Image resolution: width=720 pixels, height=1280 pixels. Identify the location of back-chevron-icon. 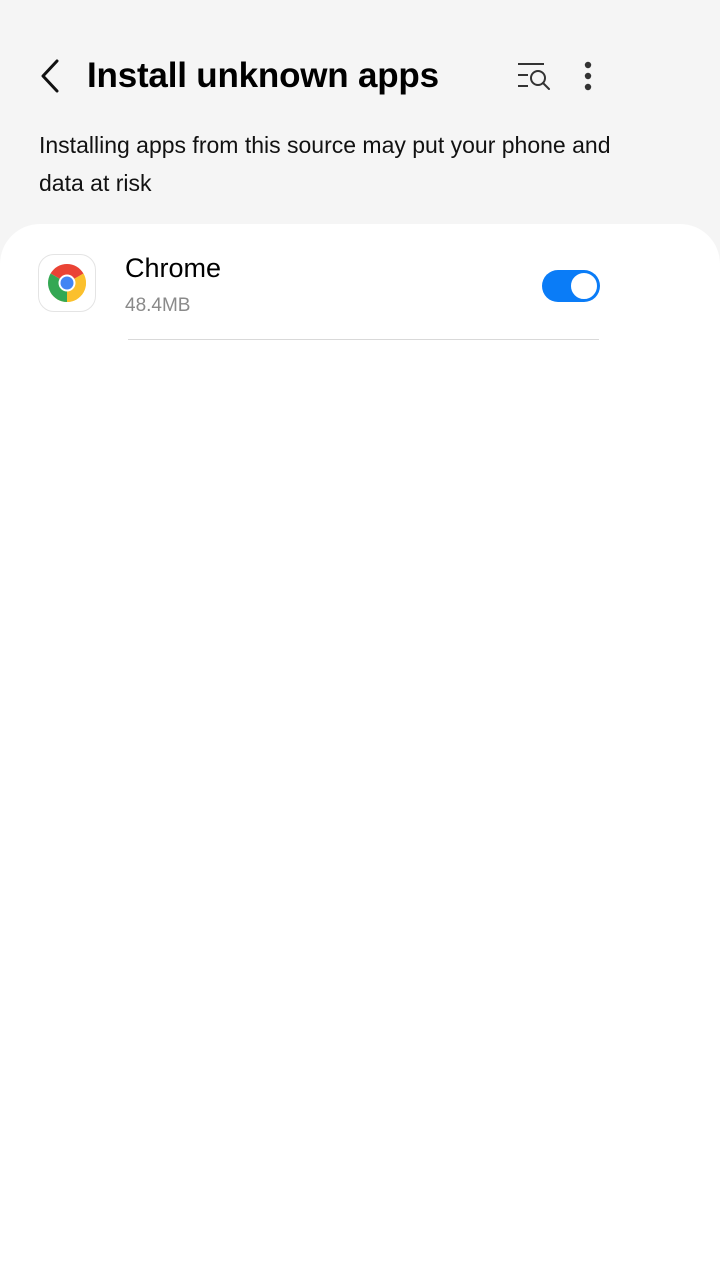
(50, 76).